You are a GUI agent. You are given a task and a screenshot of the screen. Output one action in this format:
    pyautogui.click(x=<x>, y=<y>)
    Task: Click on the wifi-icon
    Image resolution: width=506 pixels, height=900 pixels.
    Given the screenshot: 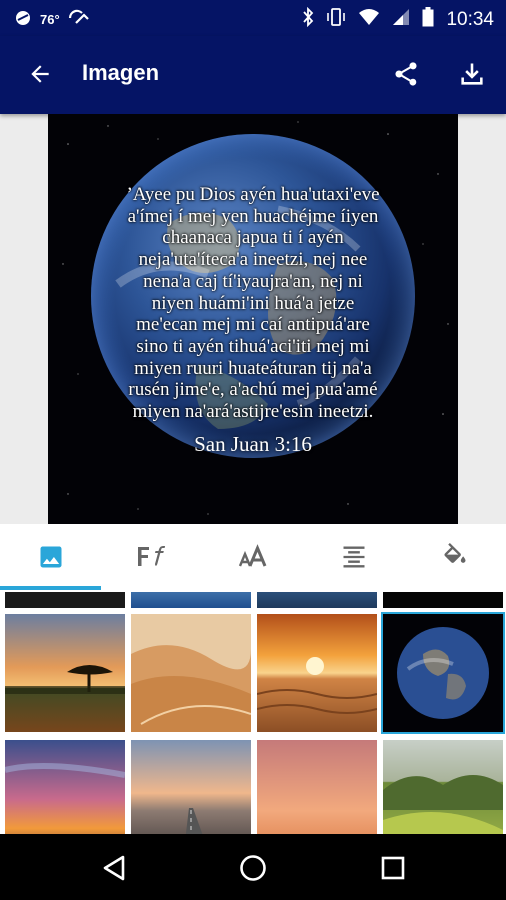 What is the action you would take?
    pyautogui.click(x=369, y=19)
    